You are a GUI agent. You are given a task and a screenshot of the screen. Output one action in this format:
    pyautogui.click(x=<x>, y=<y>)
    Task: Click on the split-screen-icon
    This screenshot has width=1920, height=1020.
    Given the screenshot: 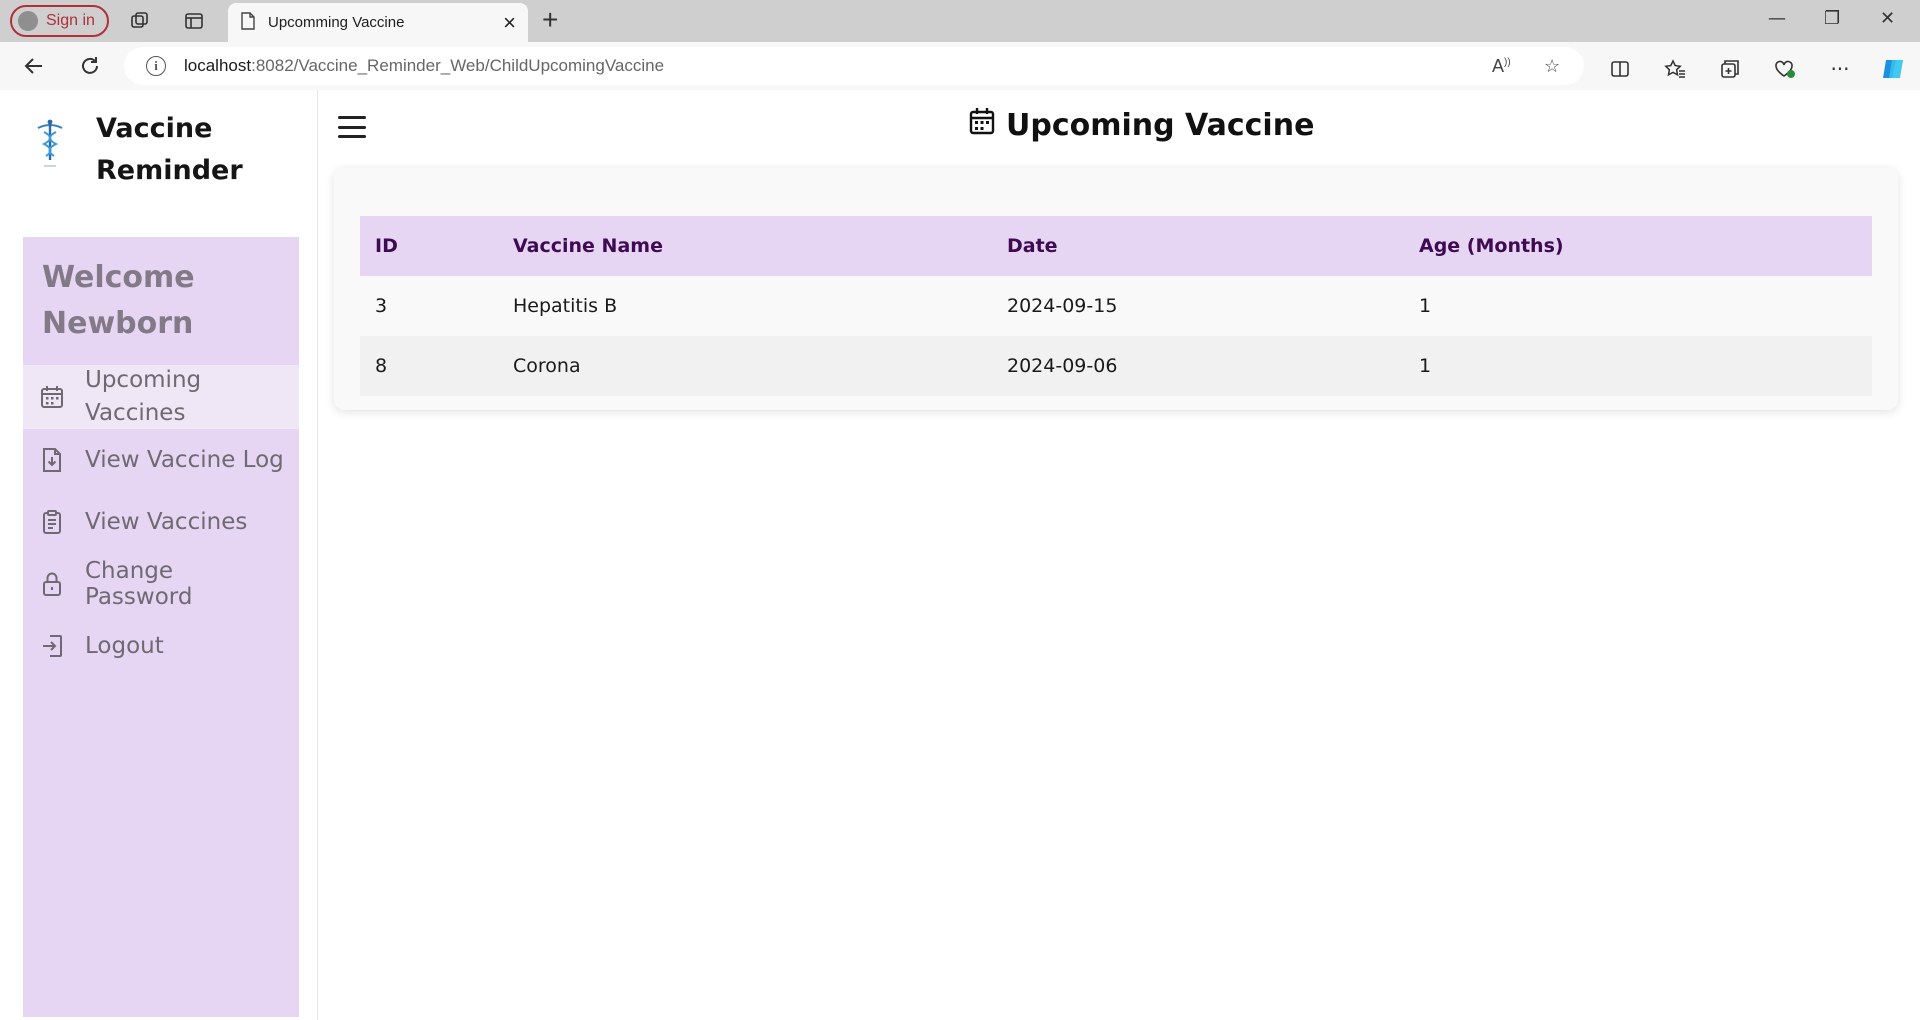 What is the action you would take?
    pyautogui.click(x=1620, y=69)
    